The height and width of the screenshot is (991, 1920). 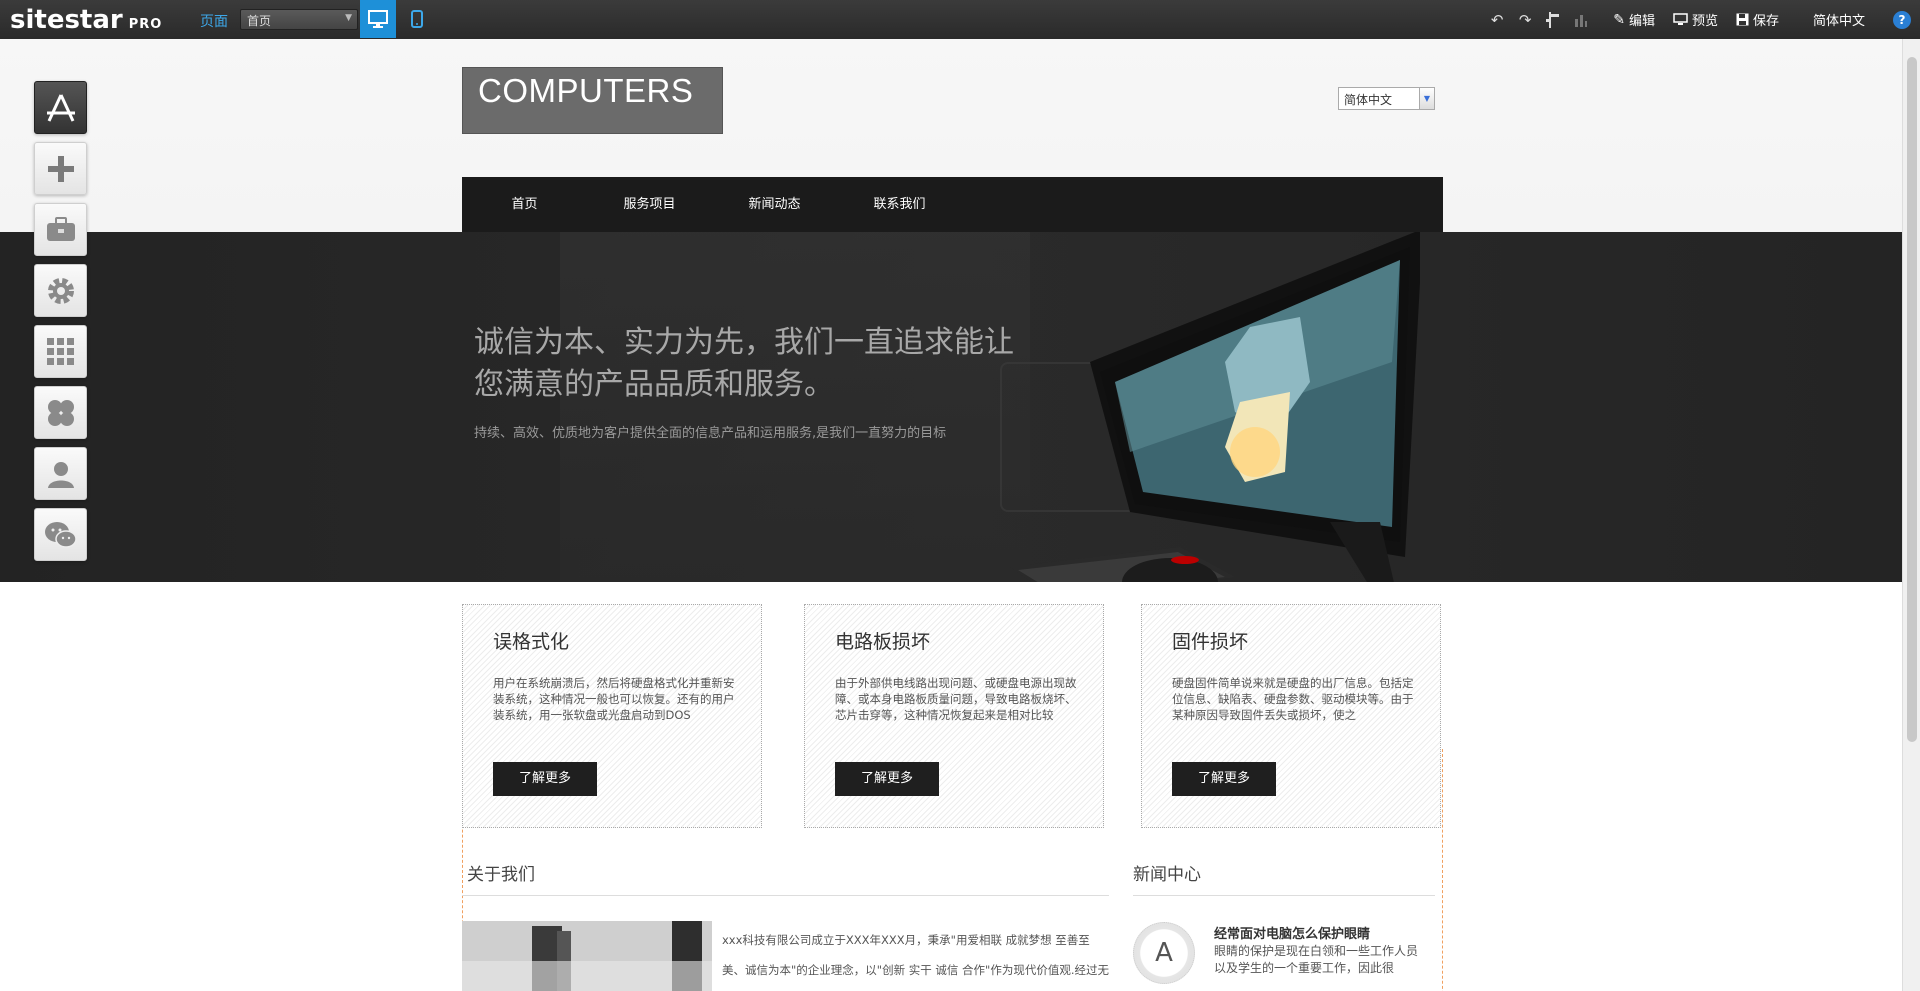 What do you see at coordinates (592, 100) in the screenshot?
I see `site-logo: COMPUTERS` at bounding box center [592, 100].